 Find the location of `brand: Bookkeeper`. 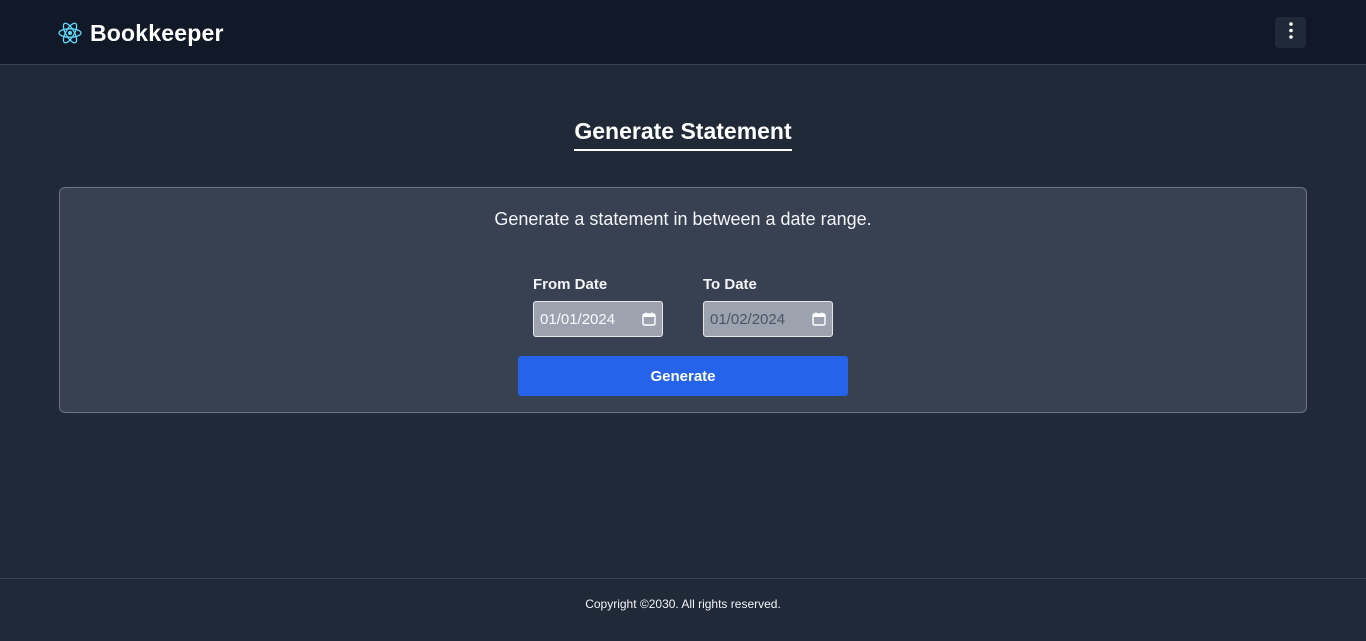

brand: Bookkeeper is located at coordinates (141, 33).